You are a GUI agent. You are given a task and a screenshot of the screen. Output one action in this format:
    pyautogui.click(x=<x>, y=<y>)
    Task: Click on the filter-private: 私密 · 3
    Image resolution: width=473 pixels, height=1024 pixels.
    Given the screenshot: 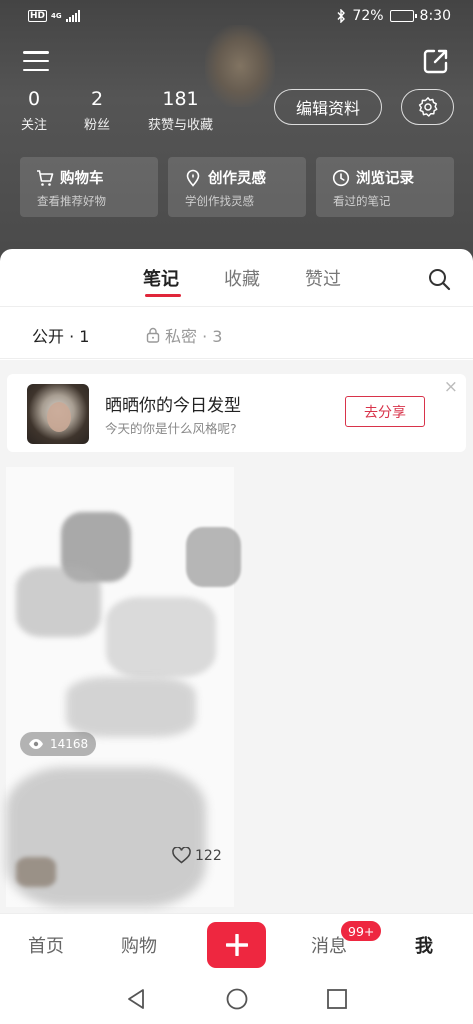 What is the action you would take?
    pyautogui.click(x=184, y=335)
    